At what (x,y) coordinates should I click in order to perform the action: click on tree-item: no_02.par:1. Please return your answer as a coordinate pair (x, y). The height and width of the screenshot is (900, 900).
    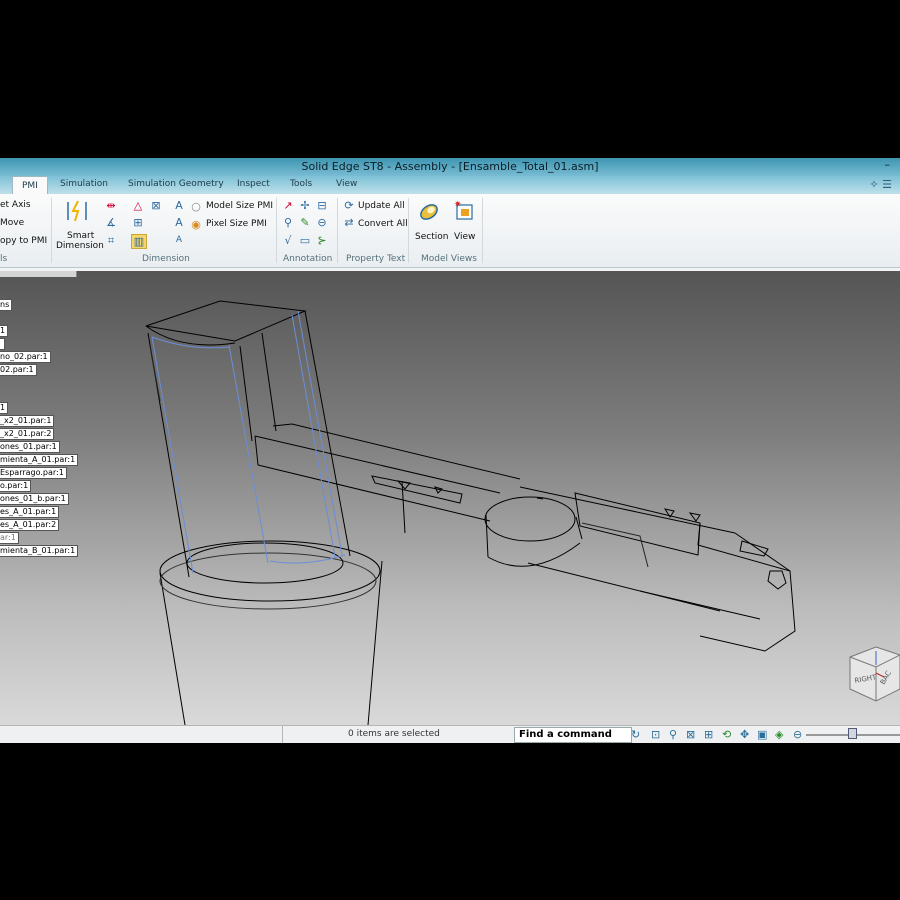
    Looking at the image, I should click on (25, 357).